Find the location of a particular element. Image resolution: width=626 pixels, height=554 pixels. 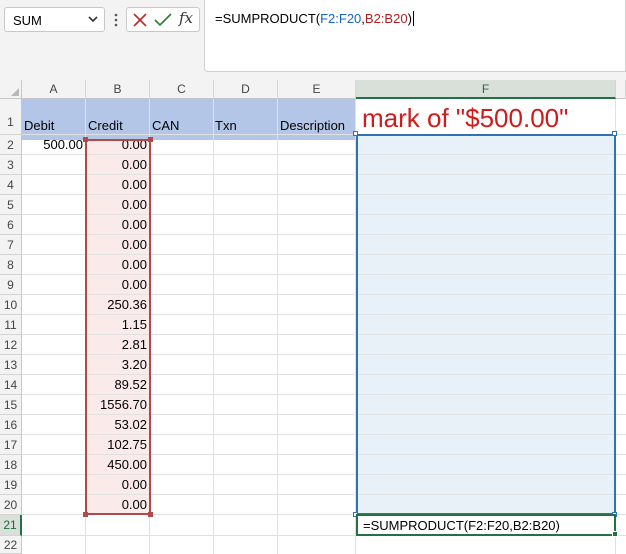

formula-ref-f: F2:F20 is located at coordinates (341, 18).